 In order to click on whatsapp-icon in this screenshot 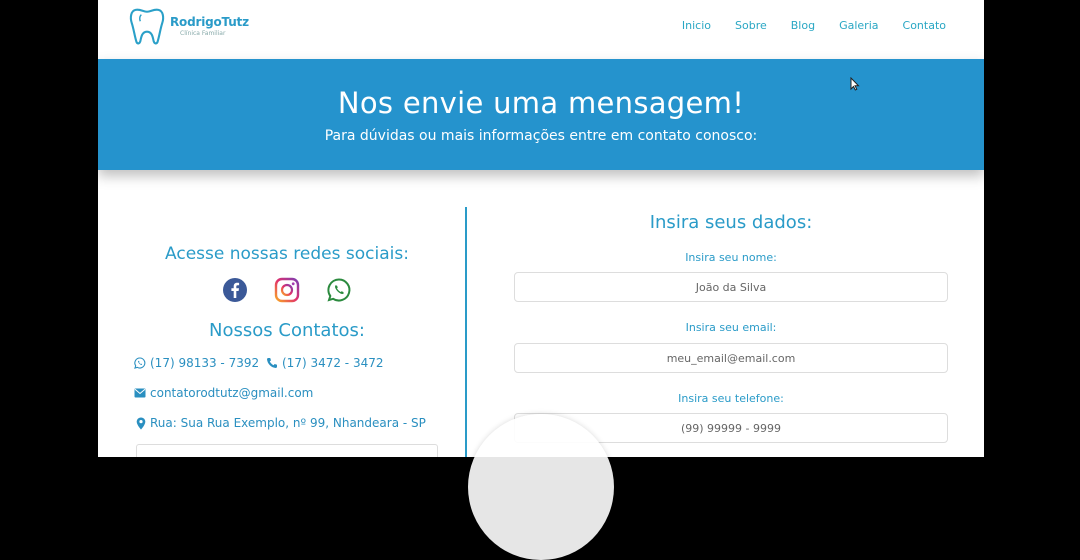, I will do `click(339, 290)`.